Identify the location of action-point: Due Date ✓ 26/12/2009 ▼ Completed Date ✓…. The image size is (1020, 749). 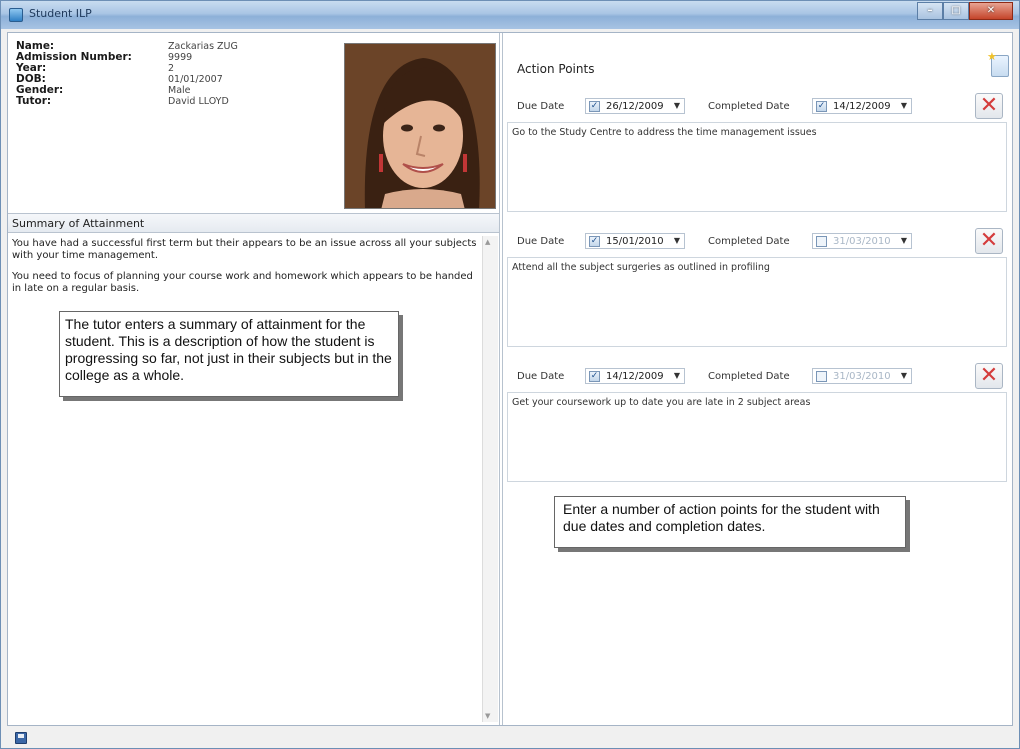
(757, 156).